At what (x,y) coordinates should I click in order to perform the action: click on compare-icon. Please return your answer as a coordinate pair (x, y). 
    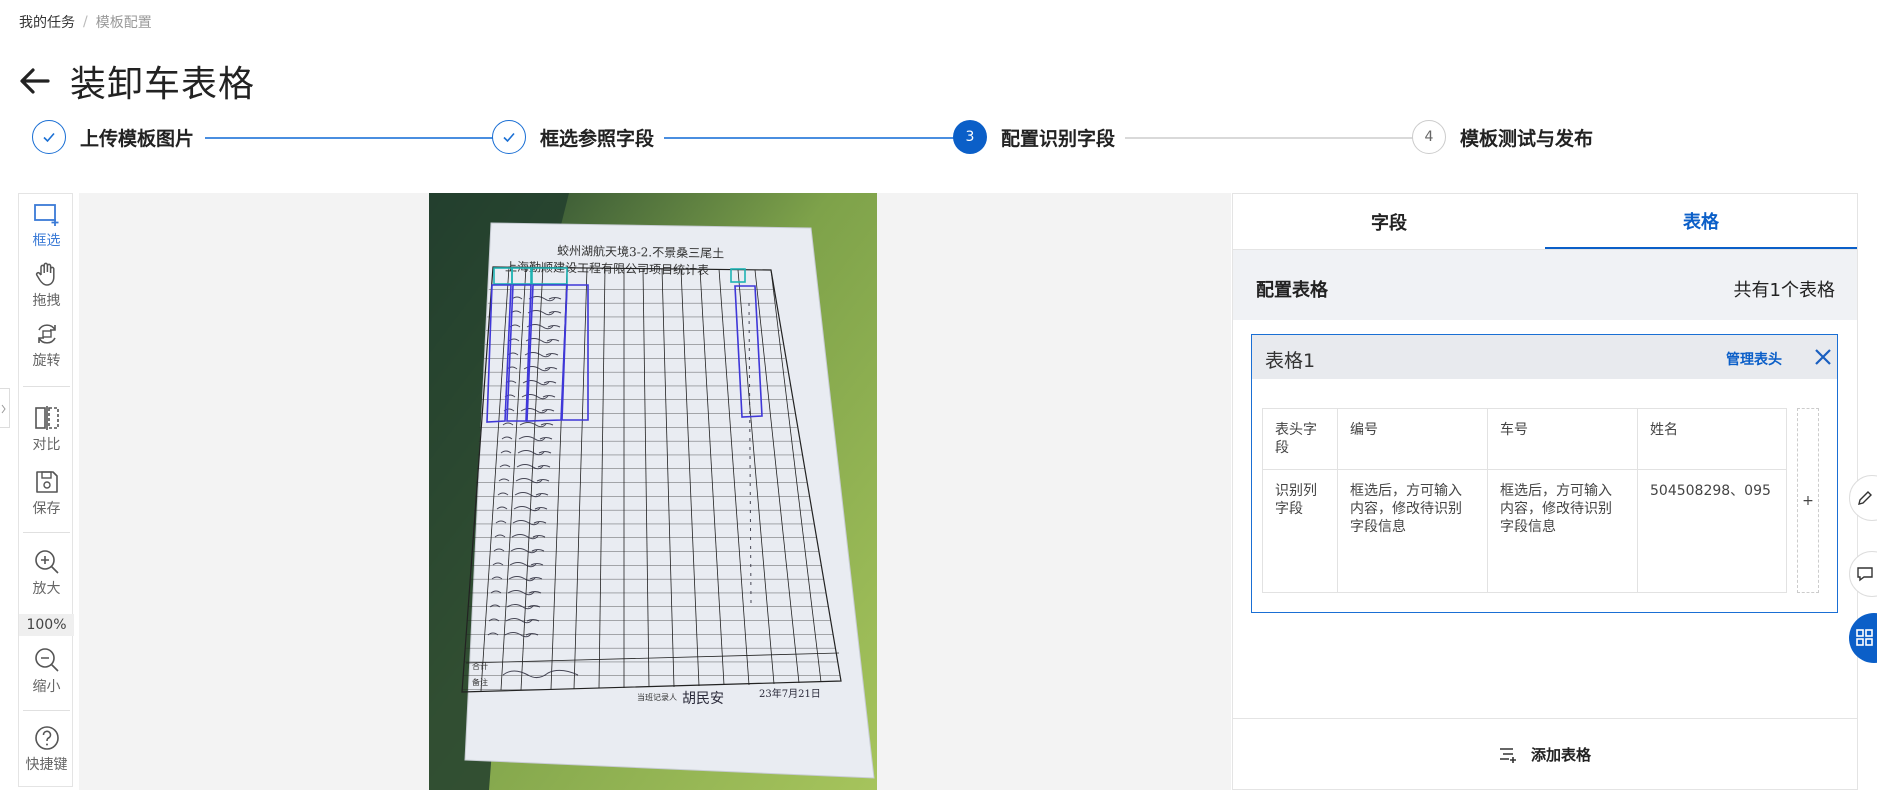
    Looking at the image, I should click on (46, 418).